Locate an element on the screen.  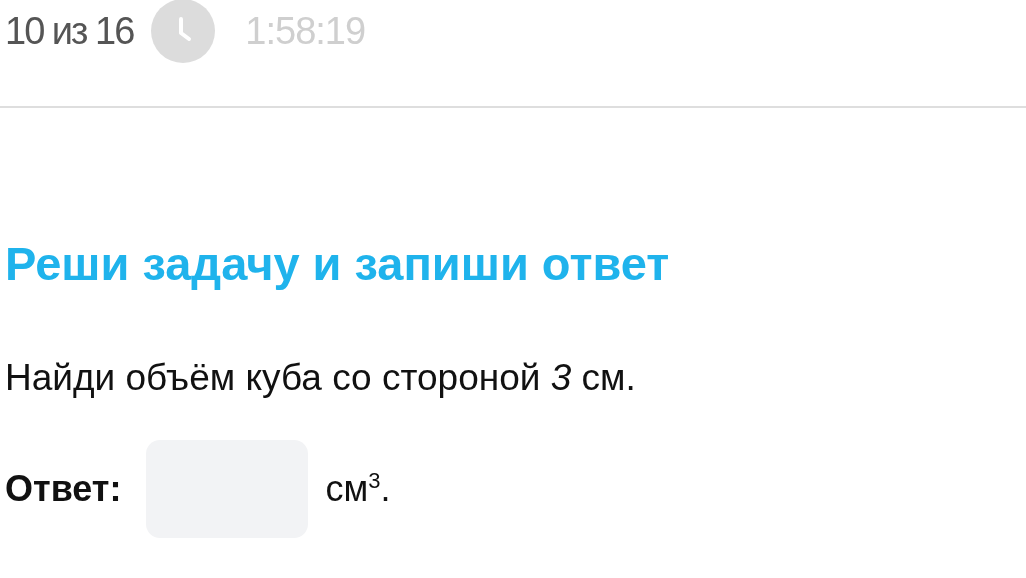
clock-icon is located at coordinates (183, 31).